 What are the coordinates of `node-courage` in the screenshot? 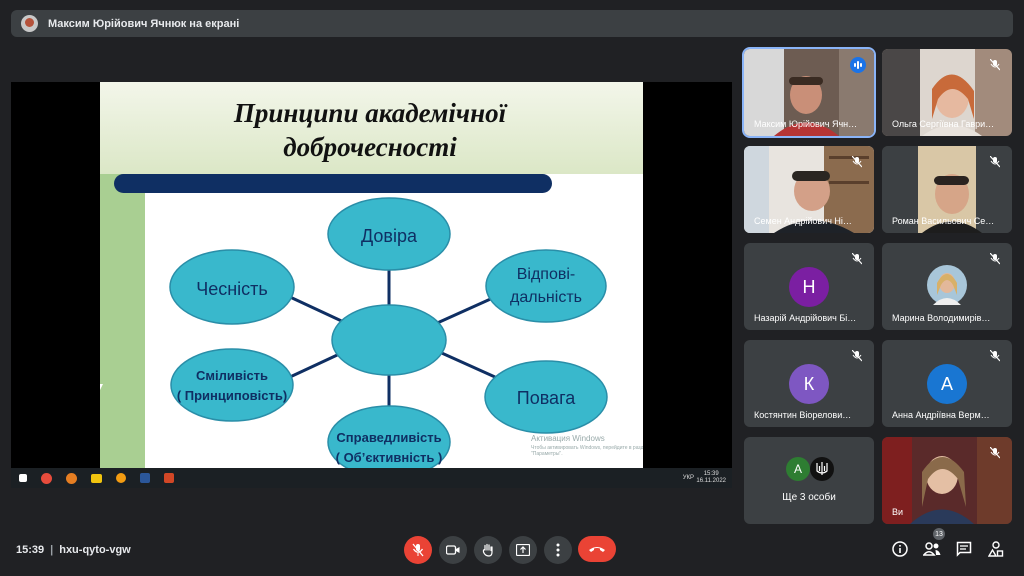 It's located at (232, 385).